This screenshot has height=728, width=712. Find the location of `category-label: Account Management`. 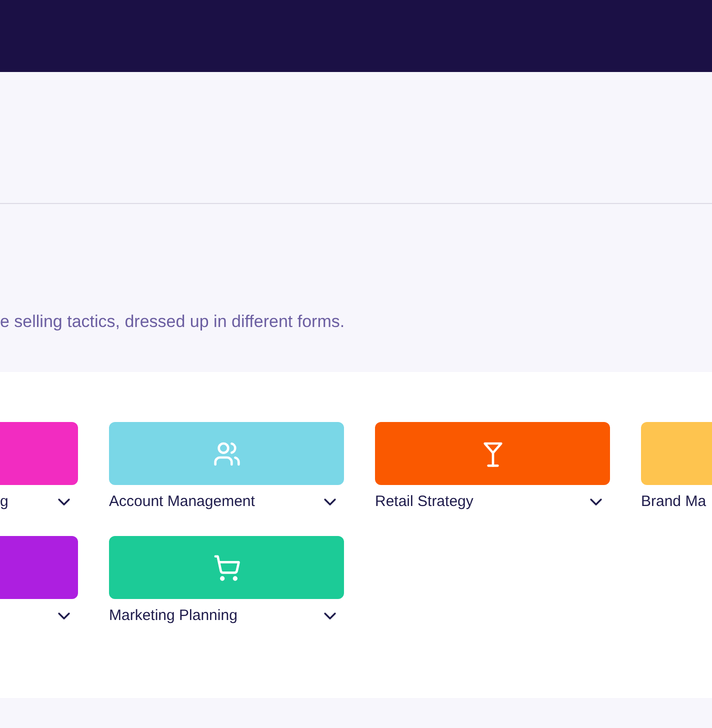

category-label: Account Management is located at coordinates (182, 502).